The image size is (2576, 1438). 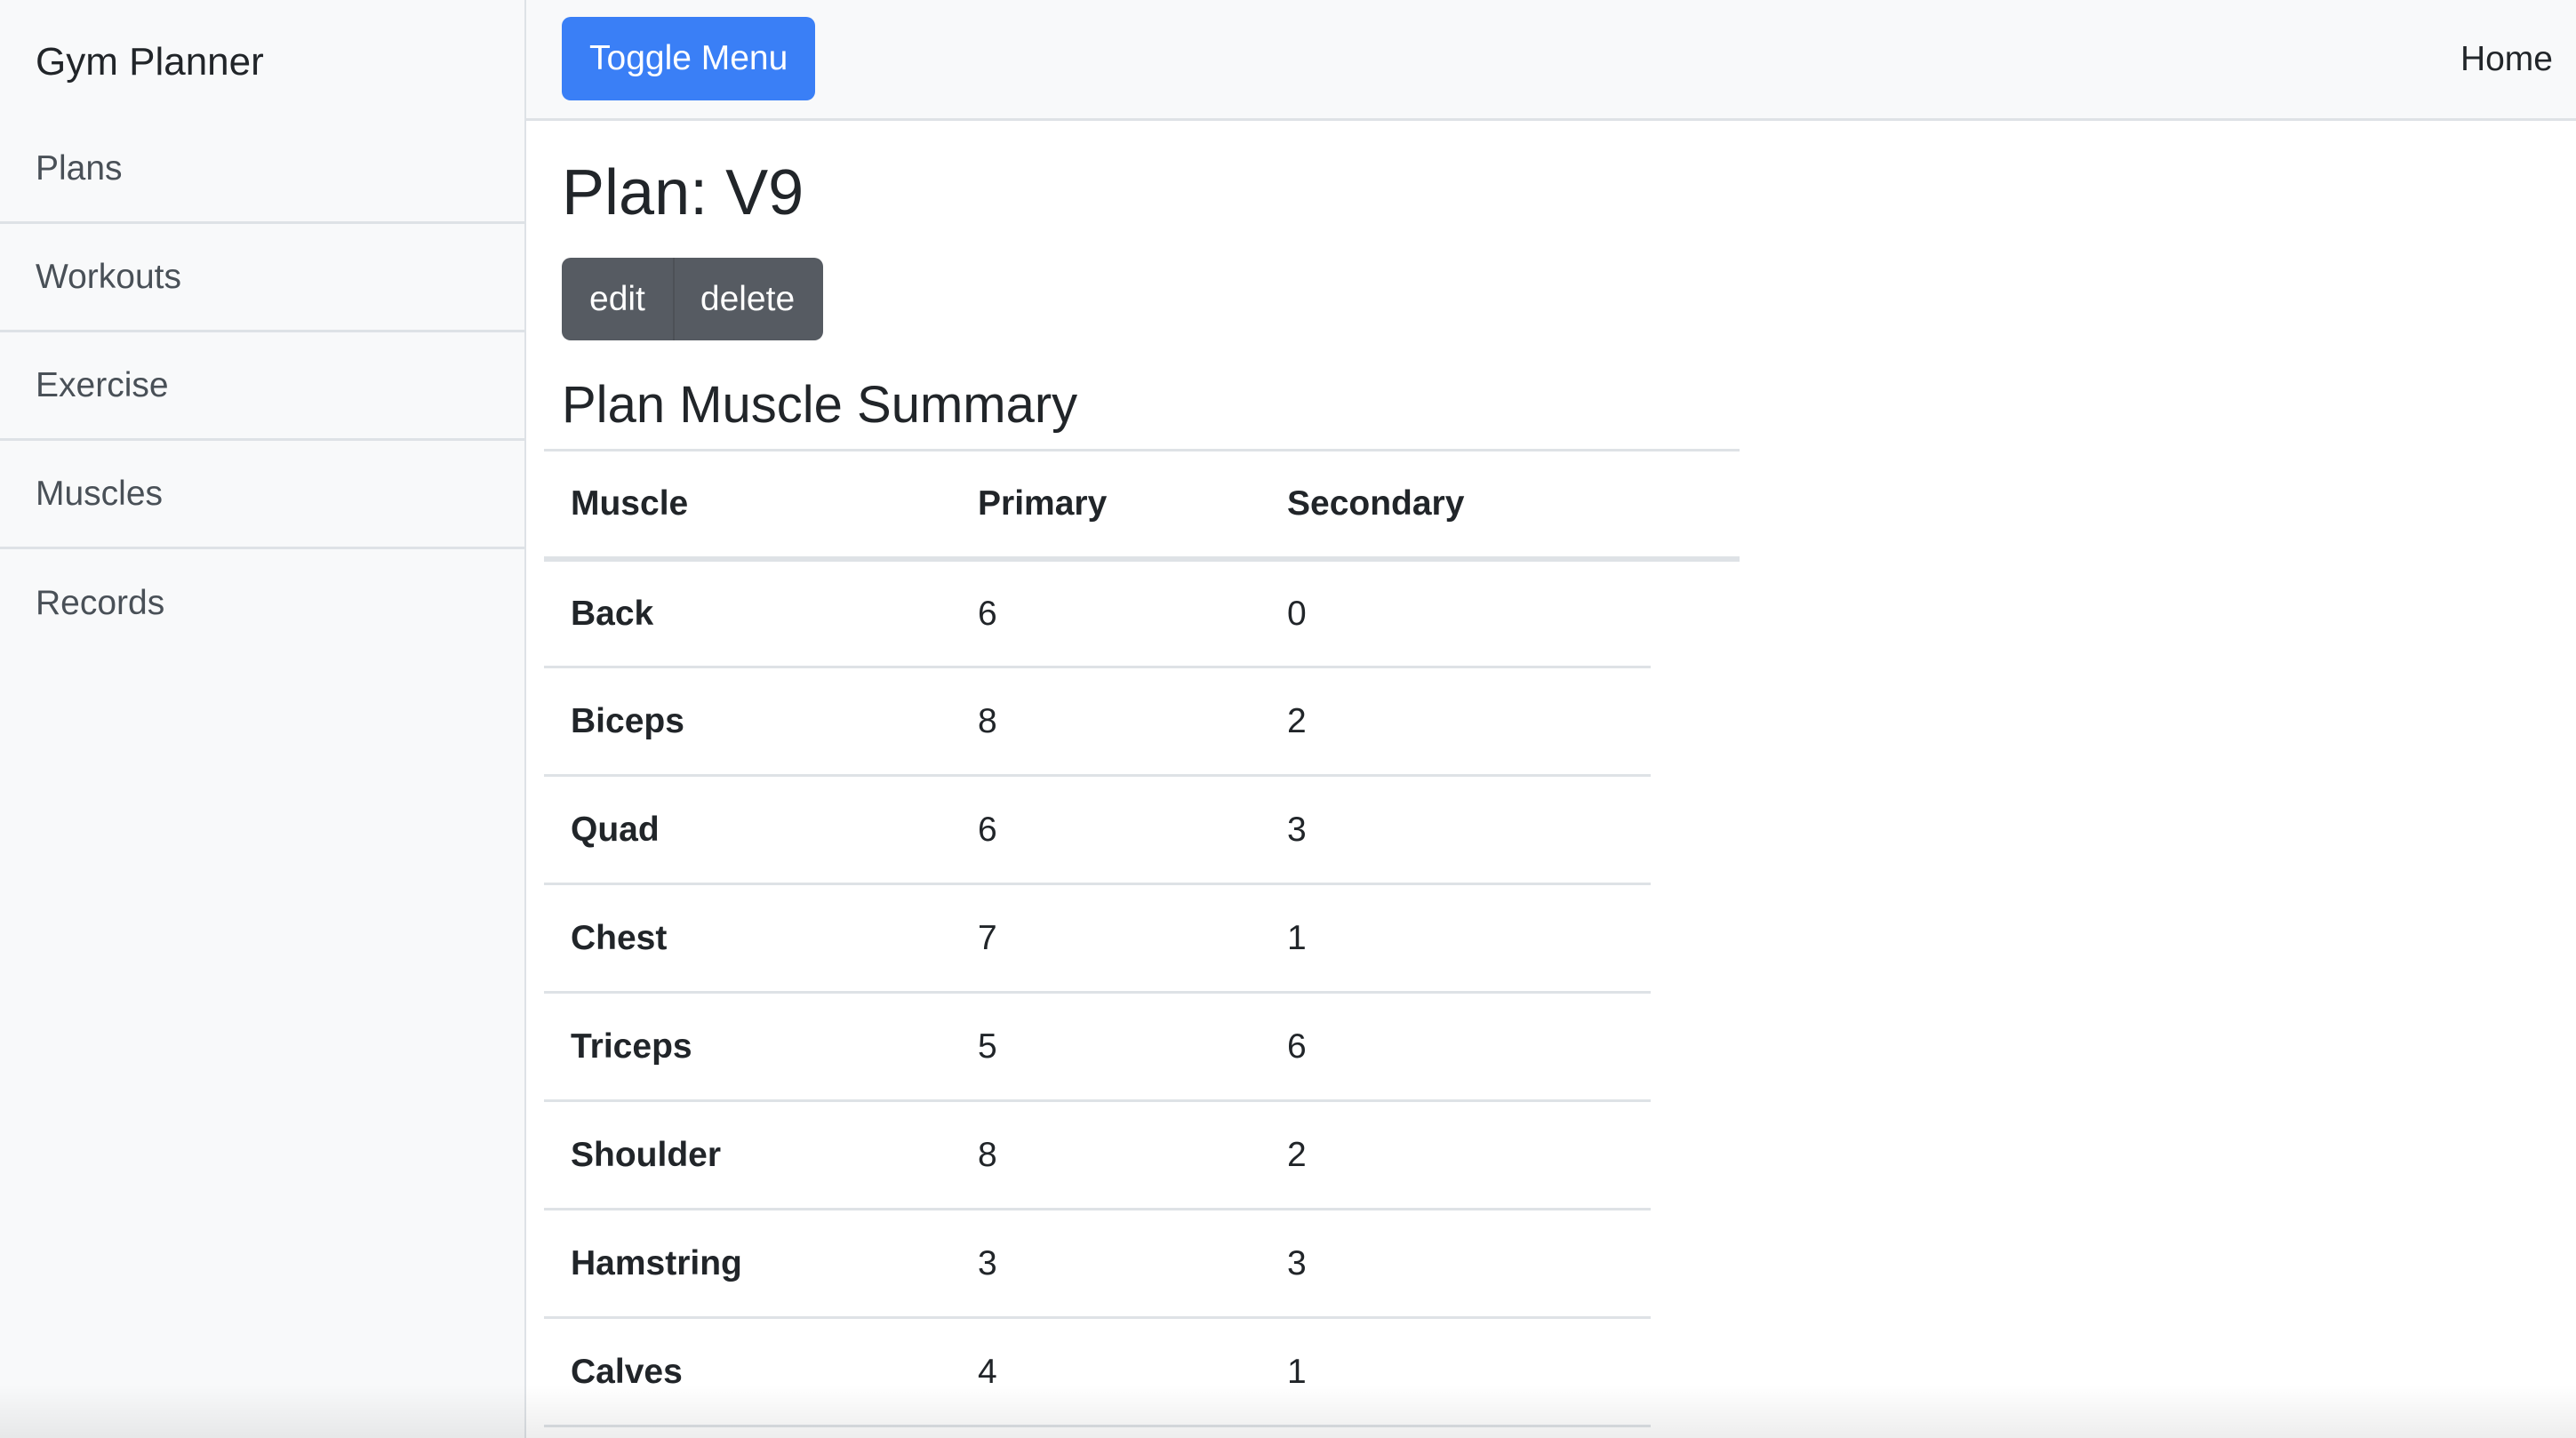 I want to click on sidebar-item-workouts: Workouts, so click(x=262, y=278).